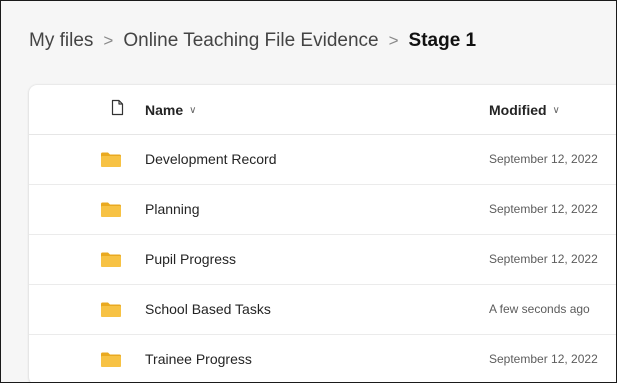 The image size is (617, 383). Describe the element at coordinates (322, 210) in the screenshot. I see `list-item: Planning September 12, 2022` at that location.